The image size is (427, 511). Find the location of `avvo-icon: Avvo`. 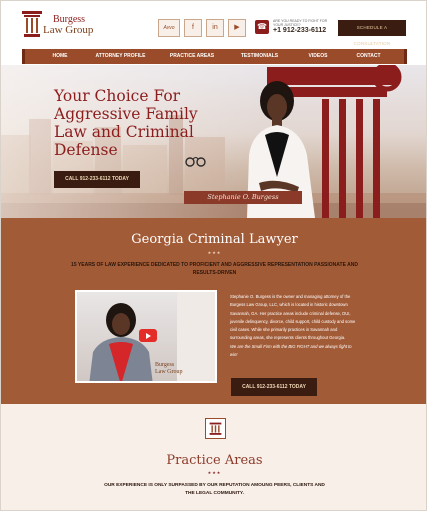

avvo-icon: Avvo is located at coordinates (169, 28).